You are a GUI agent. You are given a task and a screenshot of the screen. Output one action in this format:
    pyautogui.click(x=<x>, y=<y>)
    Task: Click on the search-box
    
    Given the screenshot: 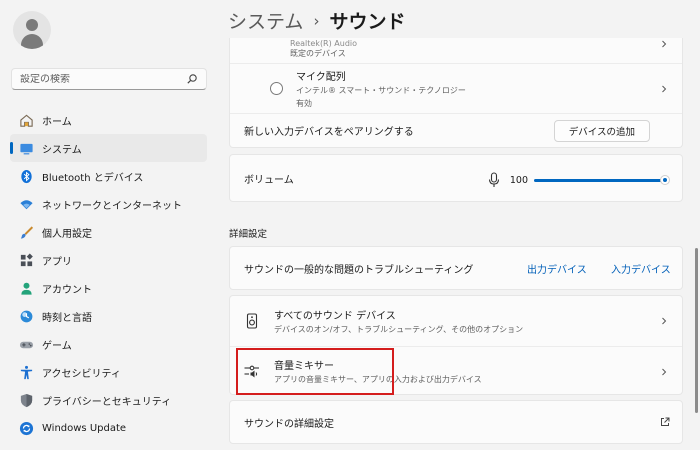 What is the action you would take?
    pyautogui.click(x=109, y=79)
    